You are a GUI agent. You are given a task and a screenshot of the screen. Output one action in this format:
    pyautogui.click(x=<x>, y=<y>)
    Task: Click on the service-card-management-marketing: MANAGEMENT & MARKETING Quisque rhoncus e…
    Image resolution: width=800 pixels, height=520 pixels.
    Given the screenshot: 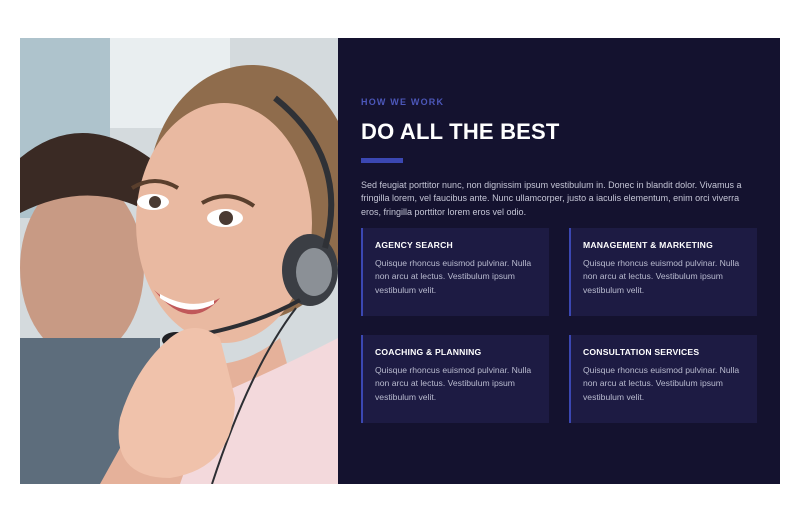 What is the action you would take?
    pyautogui.click(x=663, y=272)
    